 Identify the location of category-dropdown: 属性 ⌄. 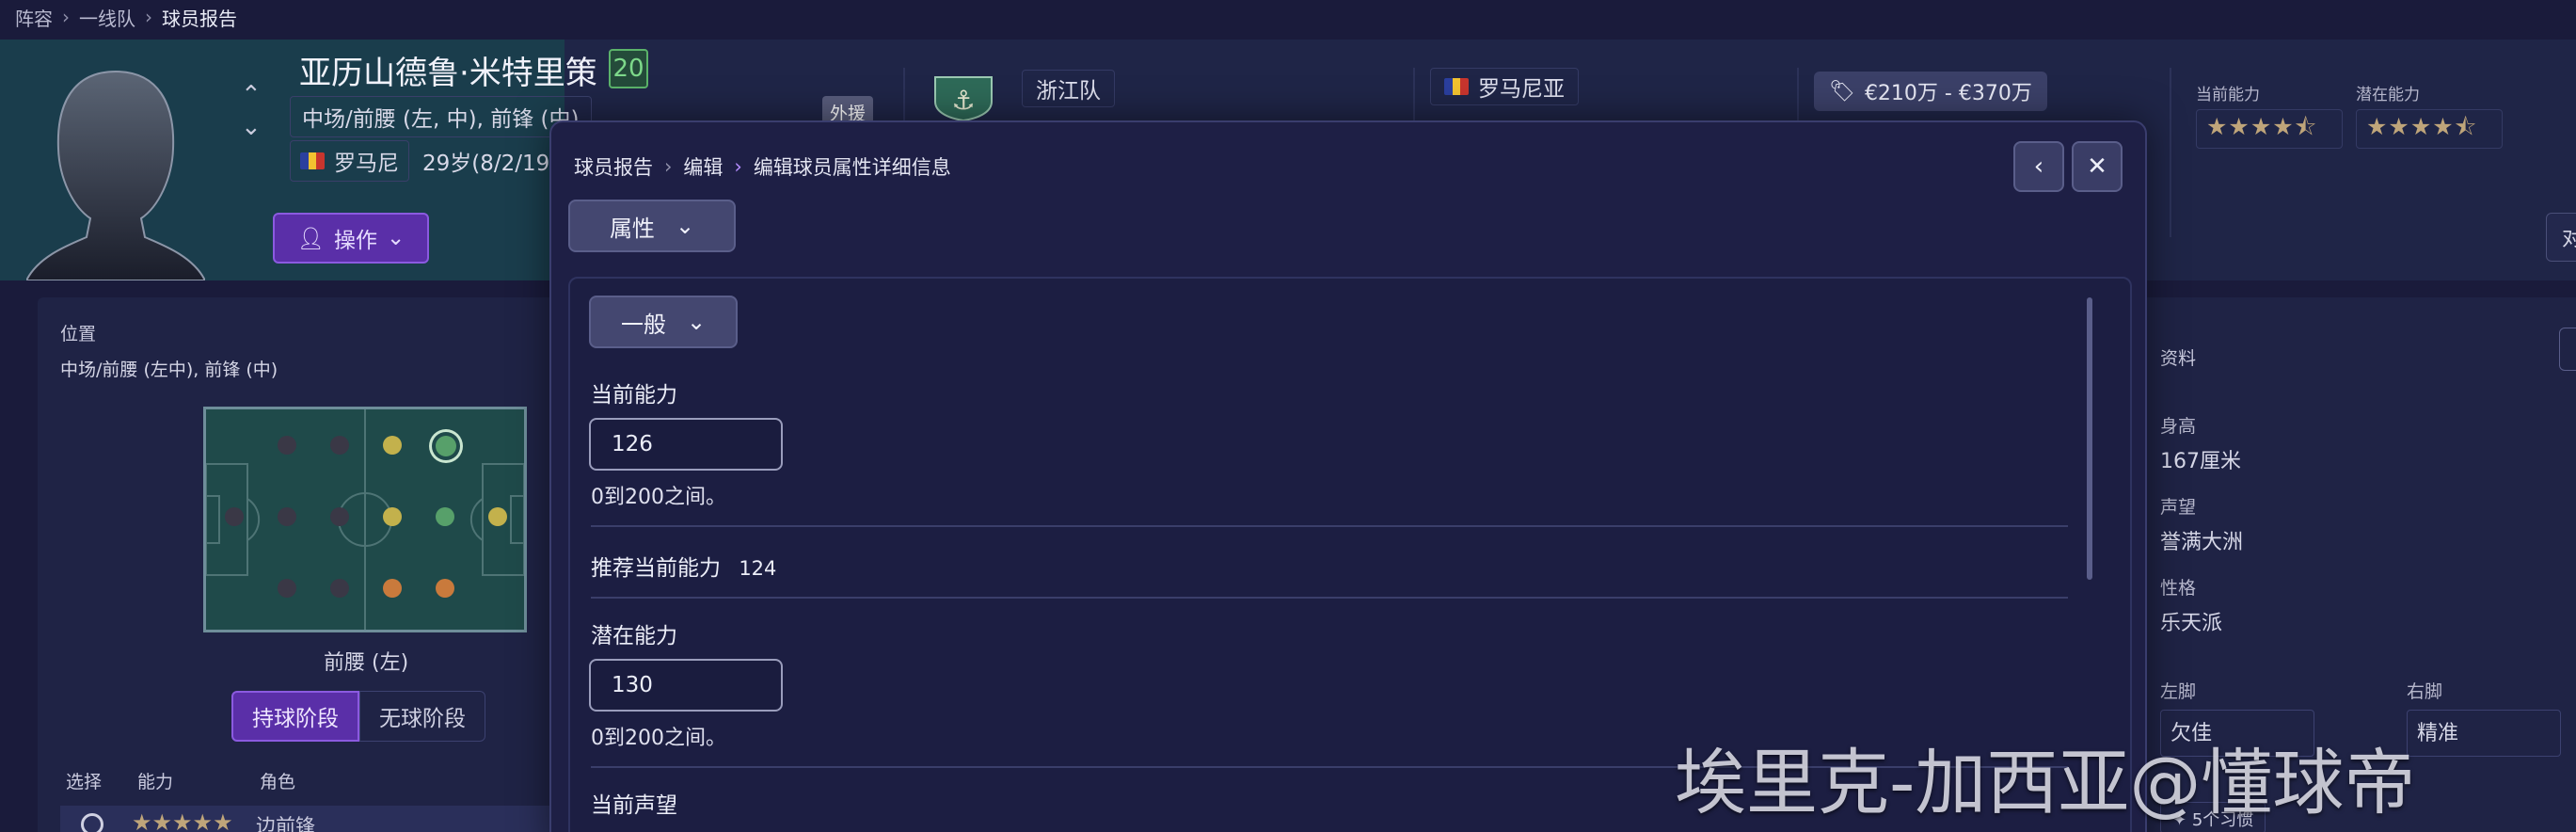
(652, 226).